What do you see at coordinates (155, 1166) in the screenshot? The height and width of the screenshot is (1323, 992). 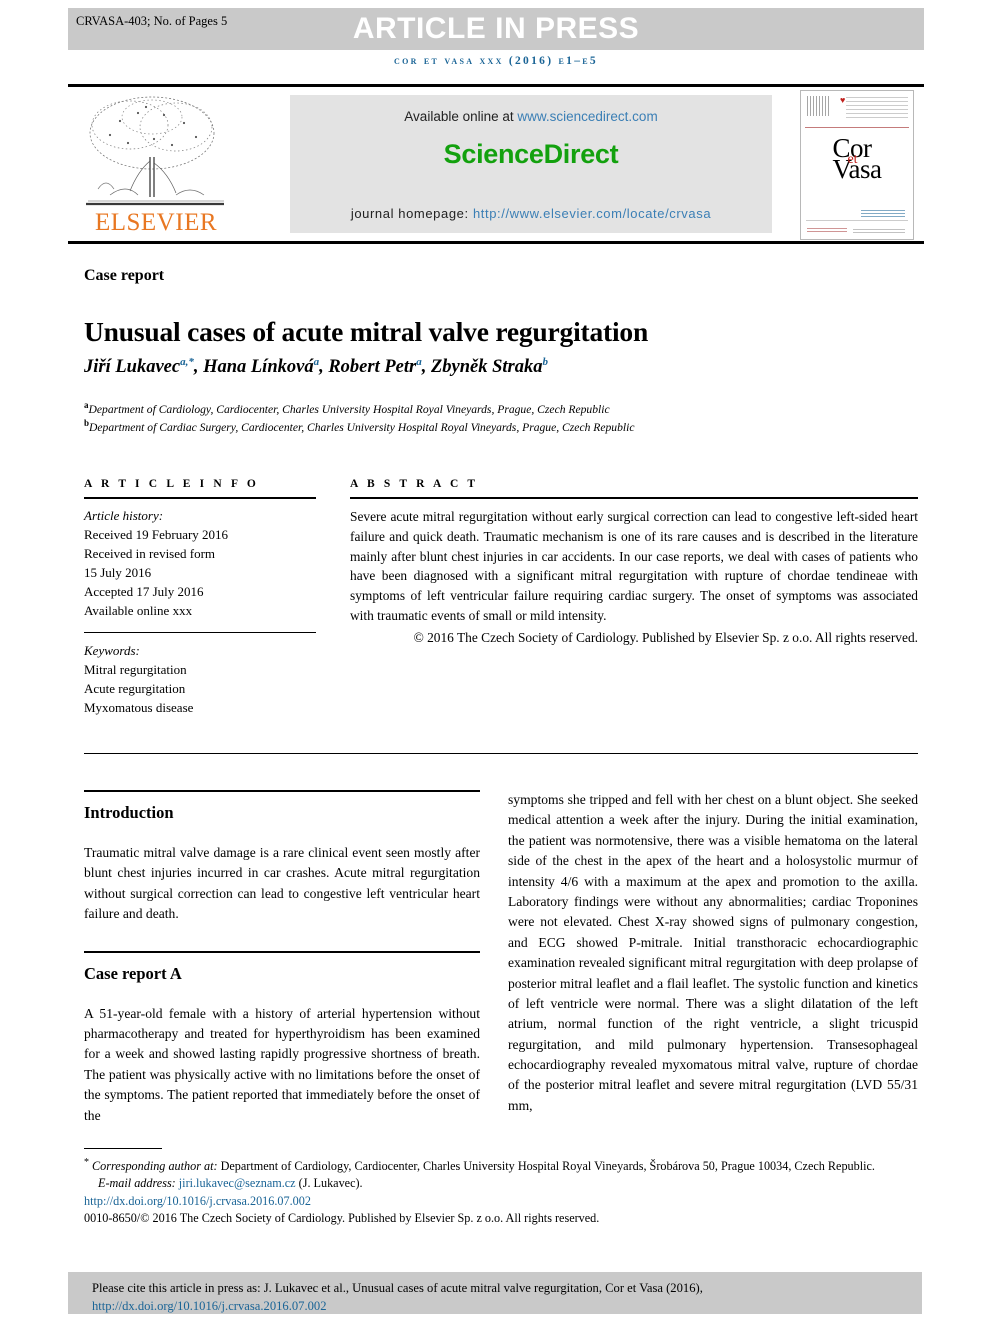 I see `corresponding-author-label: Corresponding author at:` at bounding box center [155, 1166].